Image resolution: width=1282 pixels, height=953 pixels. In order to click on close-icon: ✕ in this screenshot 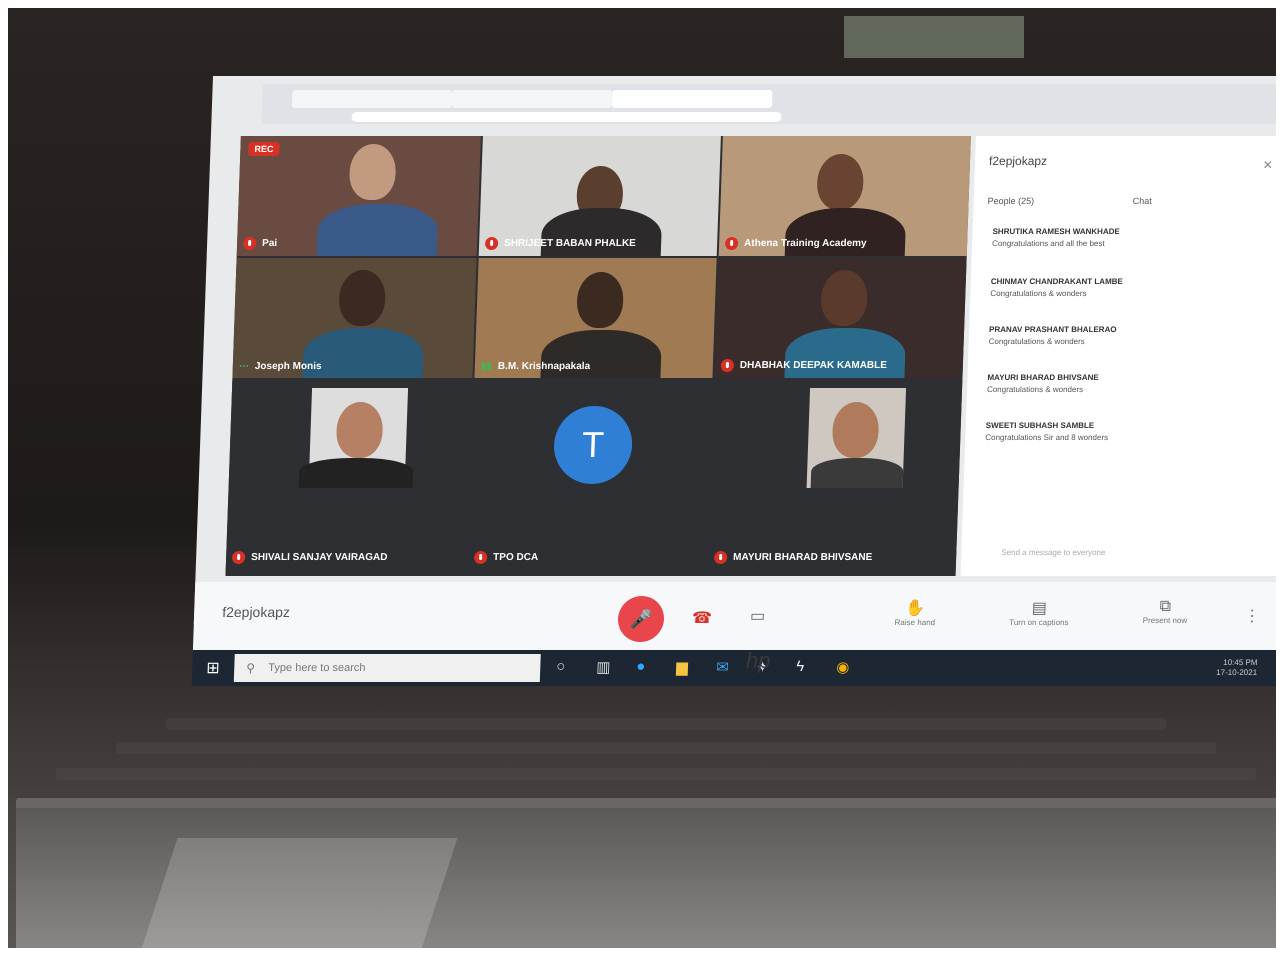, I will do `click(1268, 165)`.